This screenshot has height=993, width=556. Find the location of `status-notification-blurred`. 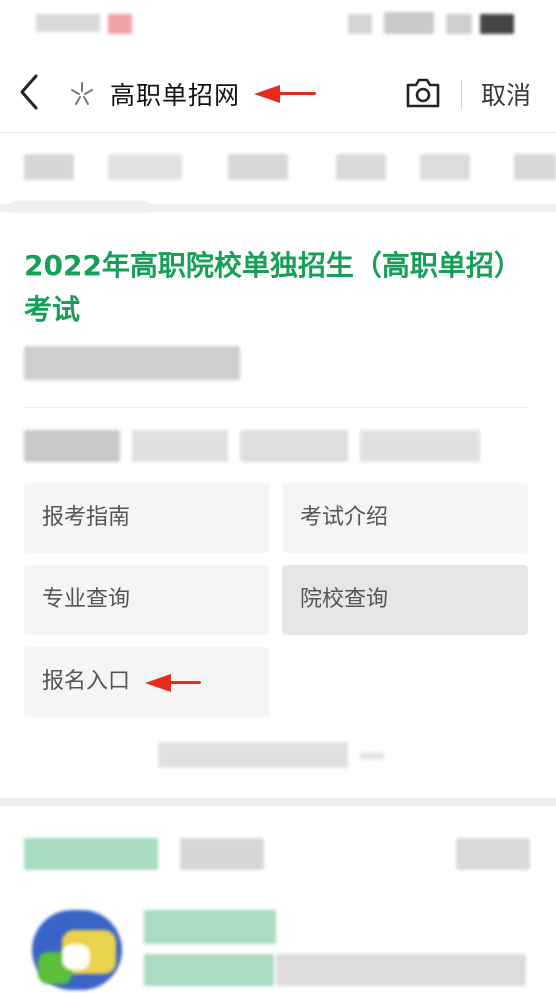

status-notification-blurred is located at coordinates (120, 24).